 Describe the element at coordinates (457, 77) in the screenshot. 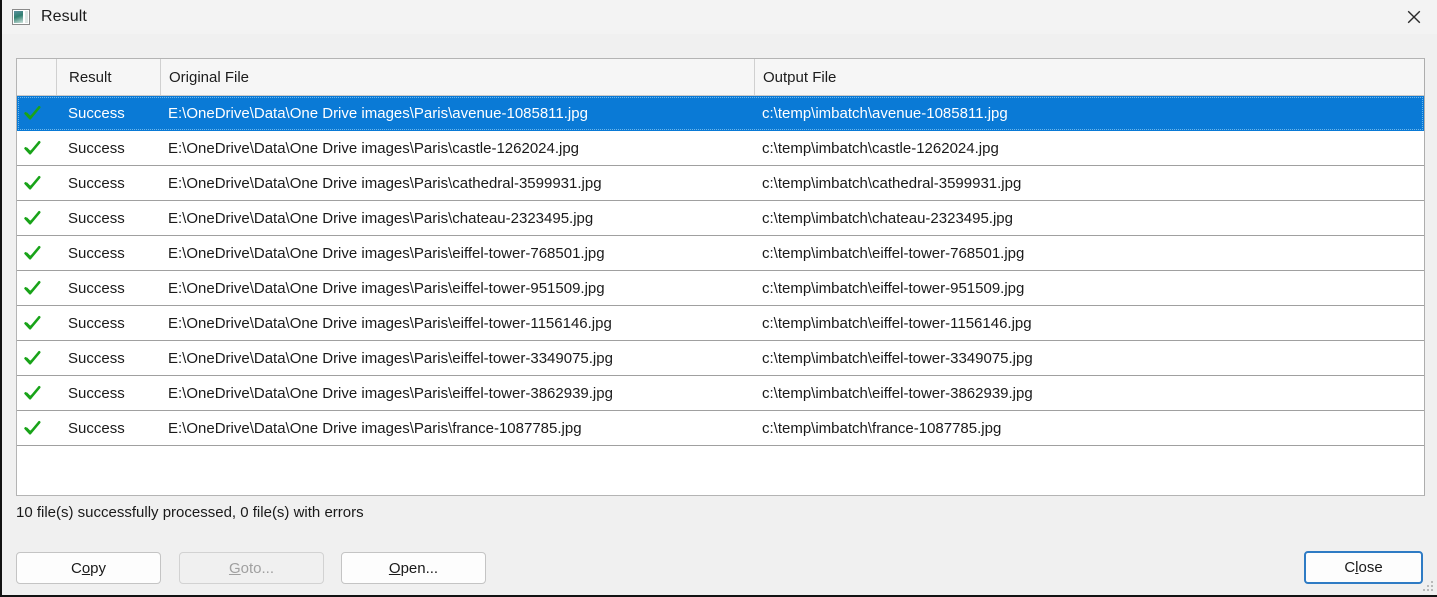

I see `column-header-original-file: Original File` at that location.